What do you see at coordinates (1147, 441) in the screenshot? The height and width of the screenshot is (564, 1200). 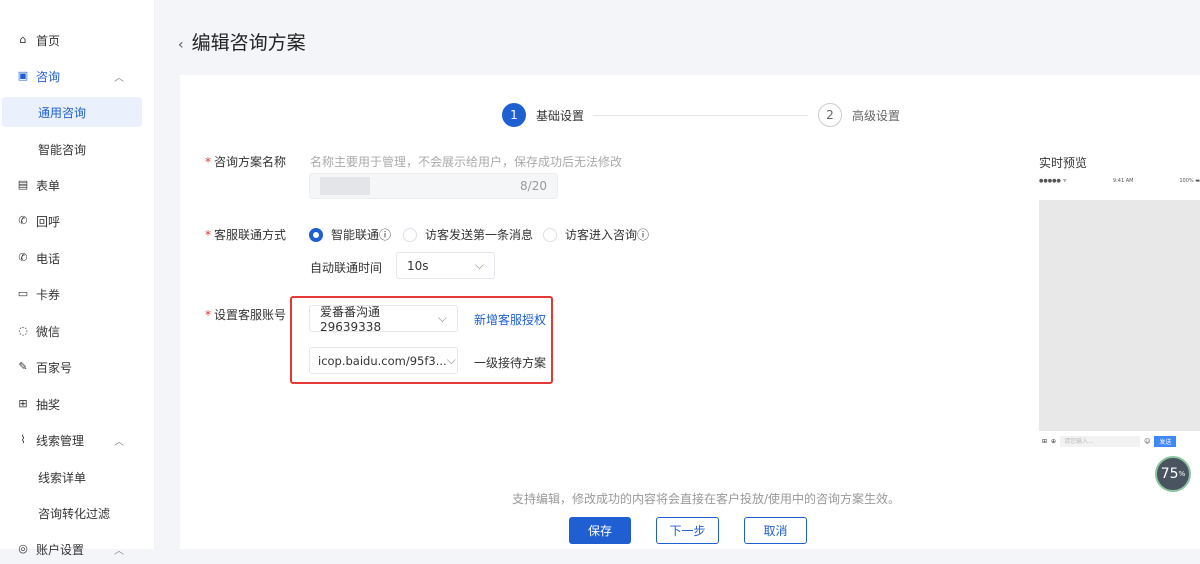 I see `emoji-icon: ☺` at bounding box center [1147, 441].